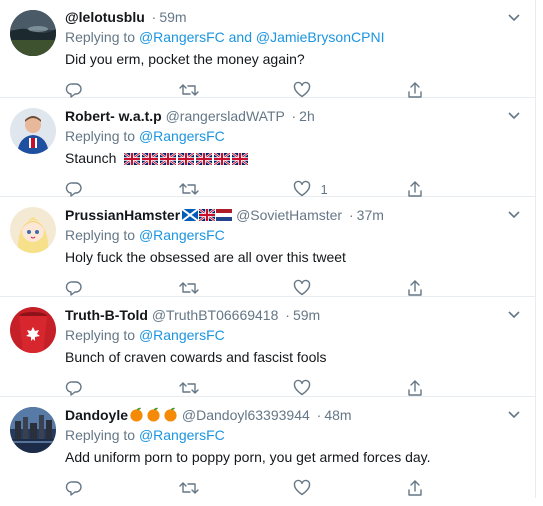 The width and height of the screenshot is (543, 506). What do you see at coordinates (240, 37) in the screenshot?
I see `mention-conjunction: and` at bounding box center [240, 37].